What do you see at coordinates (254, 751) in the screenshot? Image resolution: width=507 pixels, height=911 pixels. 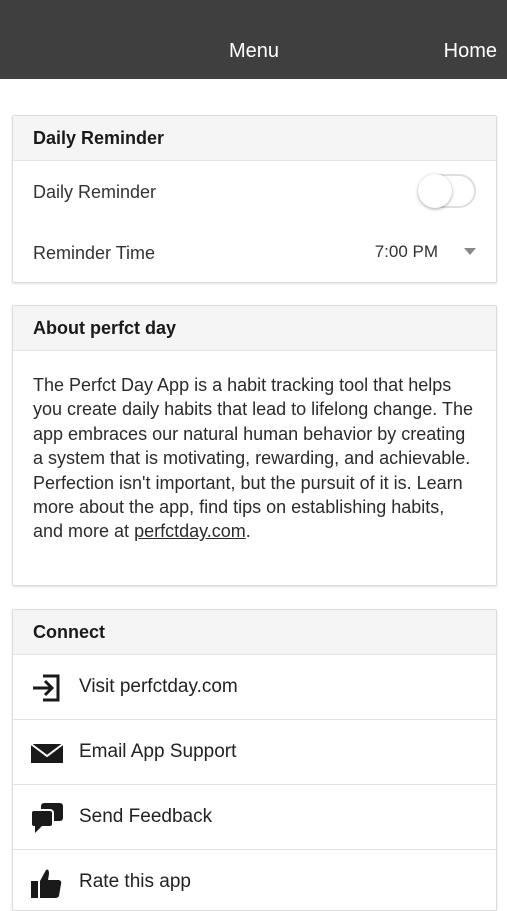 I see `email-support-item: Email App Support` at bounding box center [254, 751].